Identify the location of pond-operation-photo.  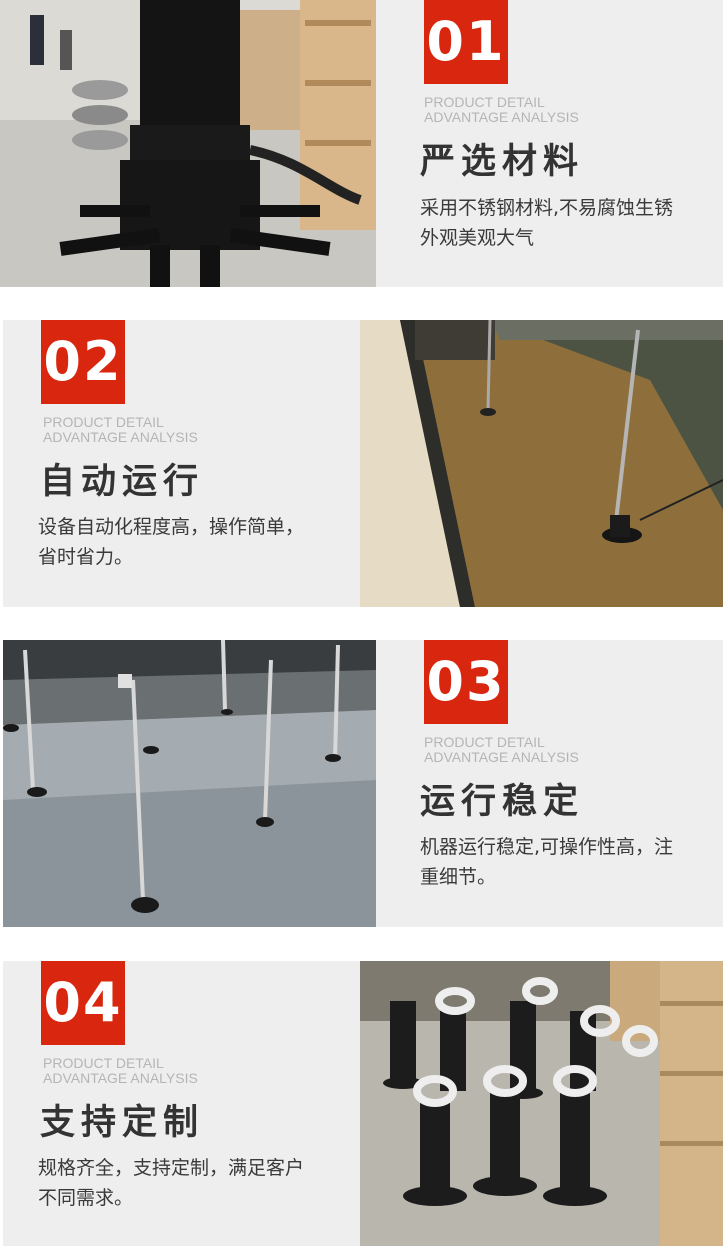
(189, 783).